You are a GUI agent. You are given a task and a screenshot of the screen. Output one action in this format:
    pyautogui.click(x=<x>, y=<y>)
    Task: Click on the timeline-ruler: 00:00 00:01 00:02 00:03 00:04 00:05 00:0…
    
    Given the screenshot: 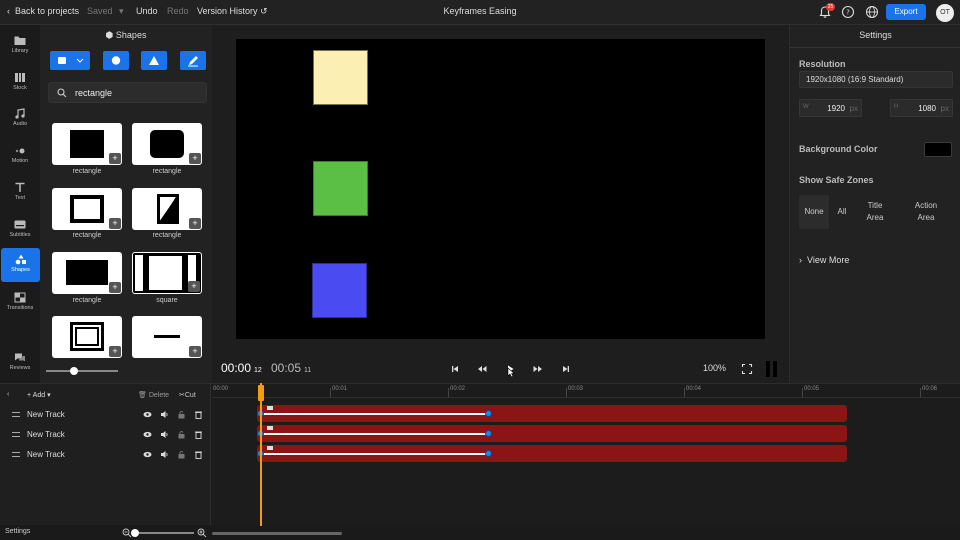 What is the action you would take?
    pyautogui.click(x=586, y=391)
    